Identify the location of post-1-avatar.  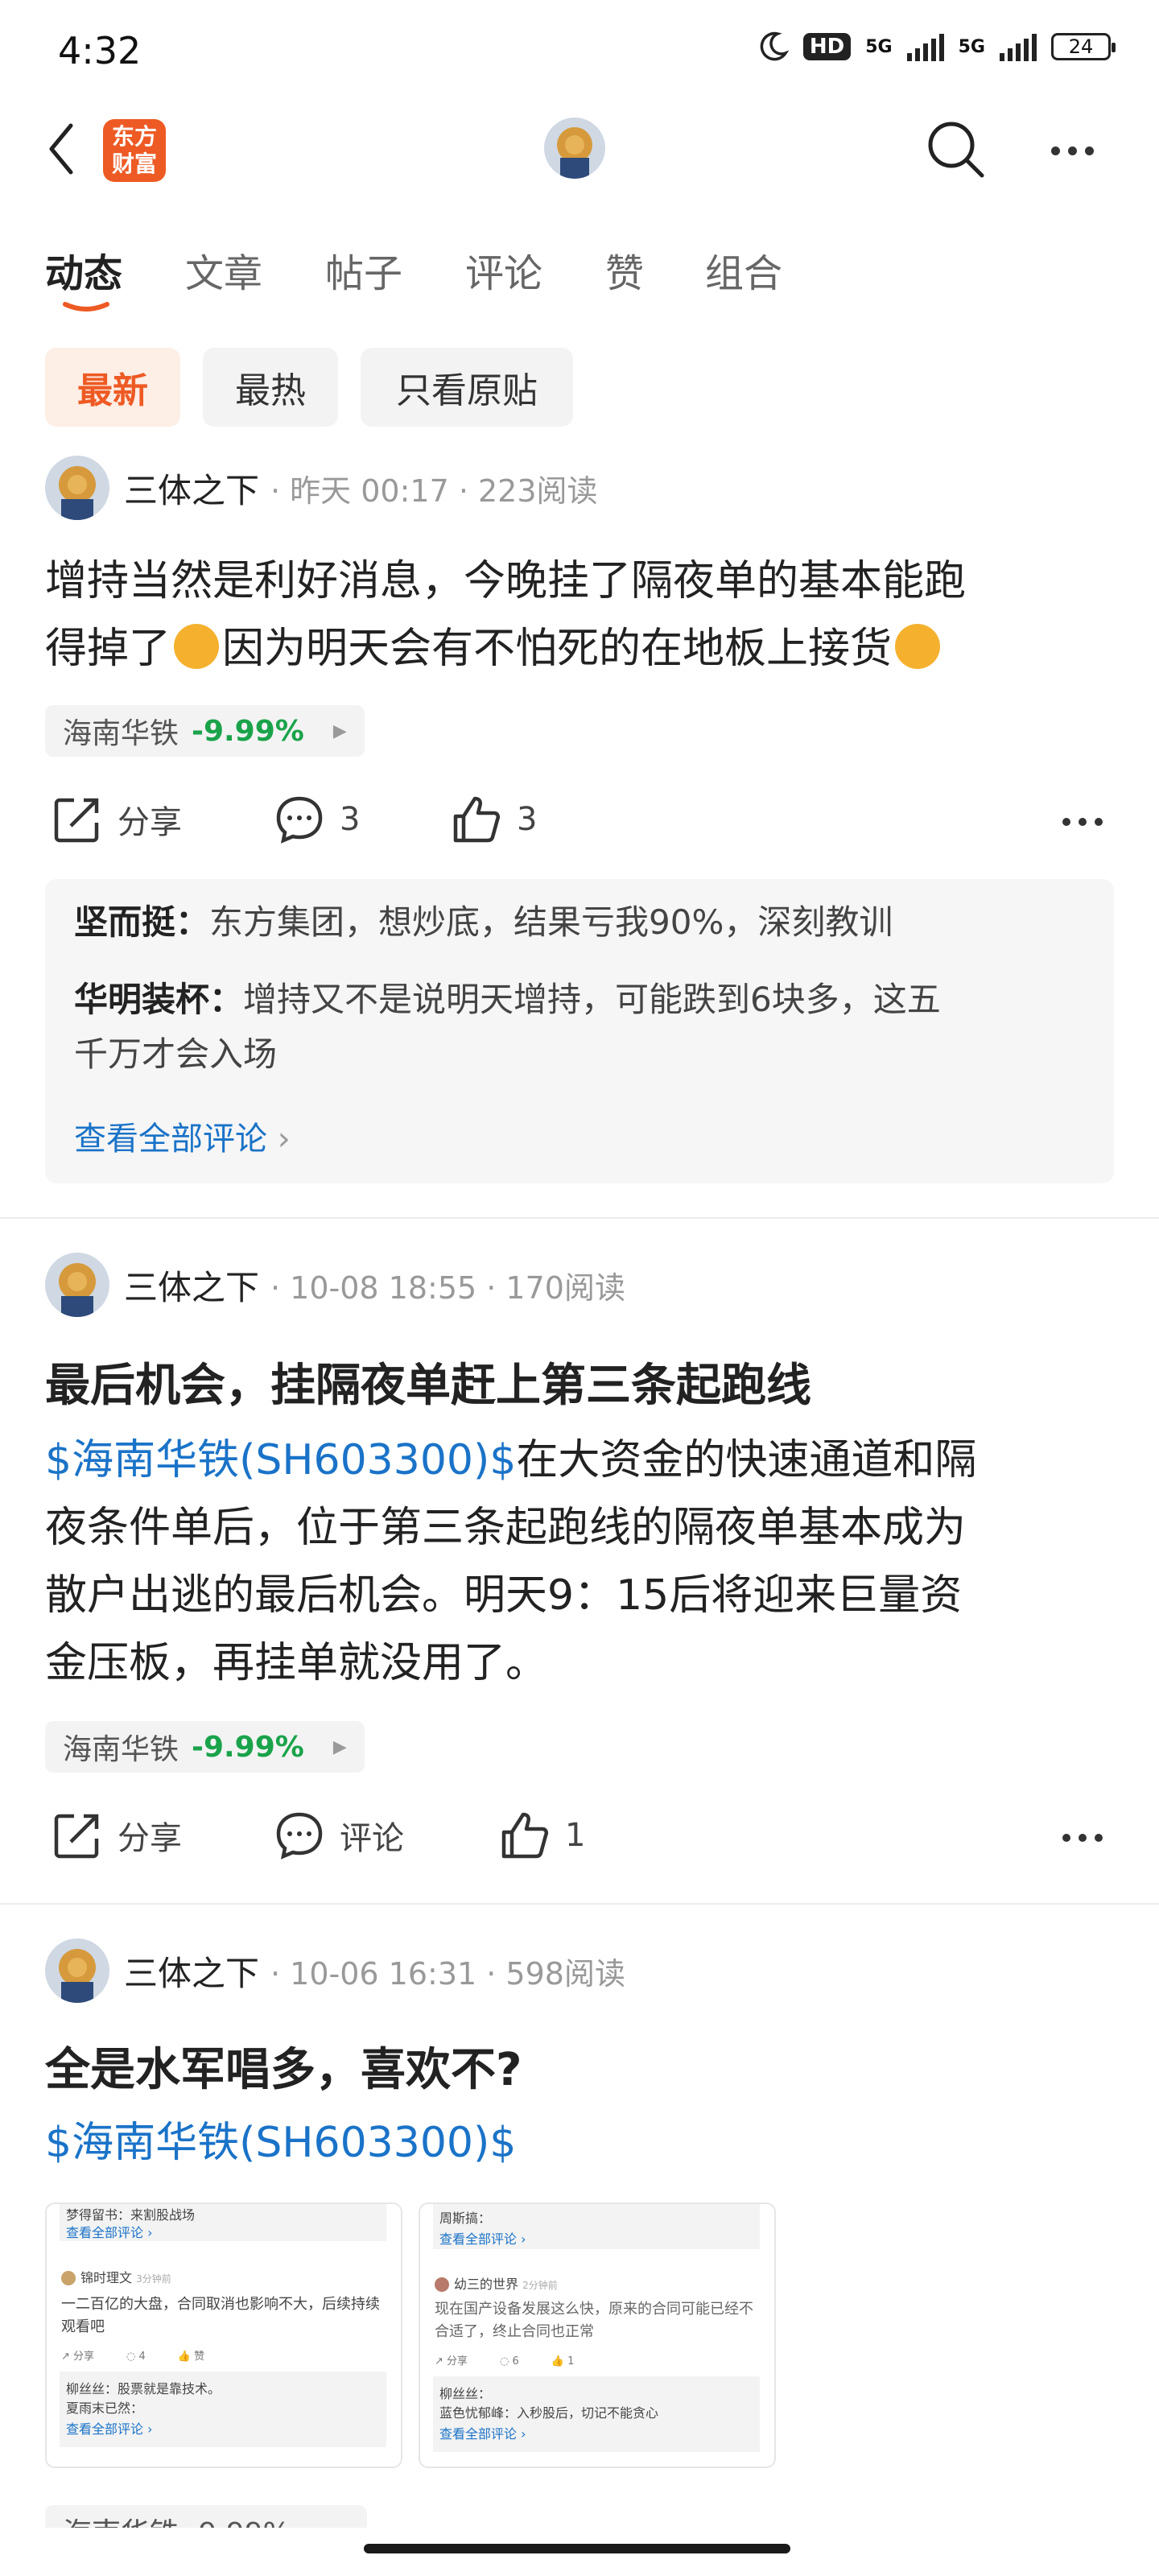
(77, 488).